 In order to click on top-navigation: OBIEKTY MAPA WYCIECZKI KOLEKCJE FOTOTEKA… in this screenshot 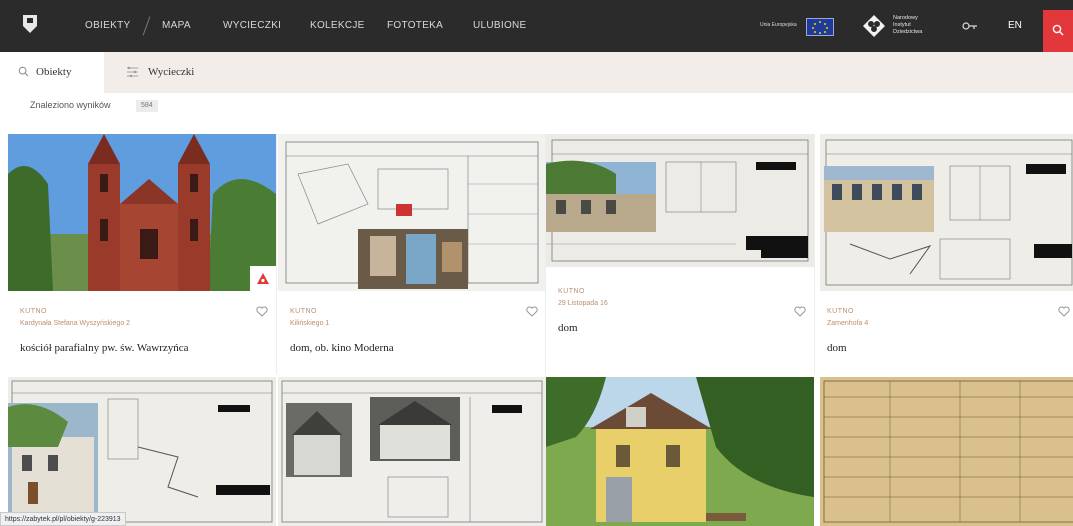, I will do `click(536, 26)`.